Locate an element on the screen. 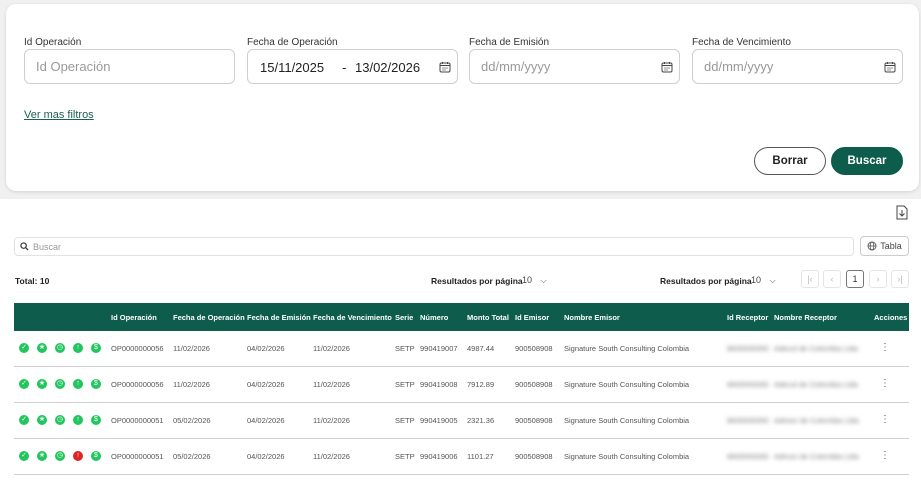 This screenshot has height=481, width=921. fecha-emision-label: Fecha de Emisión is located at coordinates (509, 42).